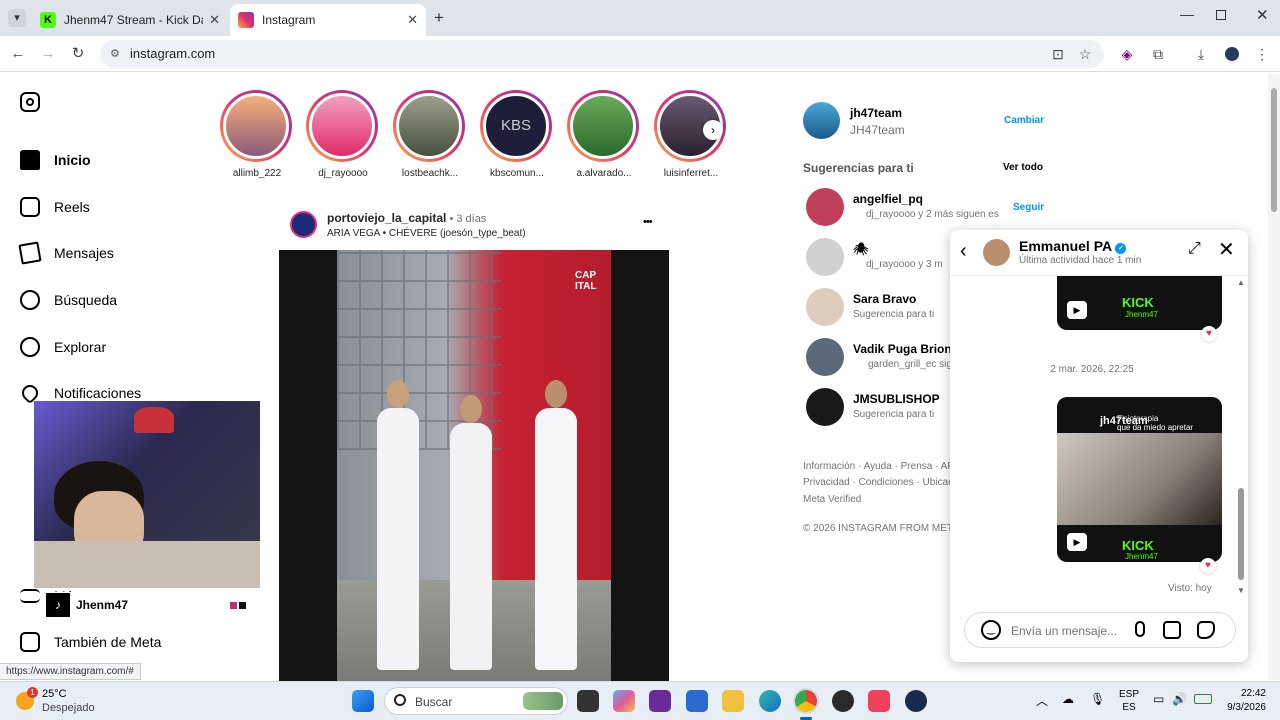 The height and width of the screenshot is (720, 1280). Describe the element at coordinates (588, 701) in the screenshot. I see `task-view-icon` at that location.